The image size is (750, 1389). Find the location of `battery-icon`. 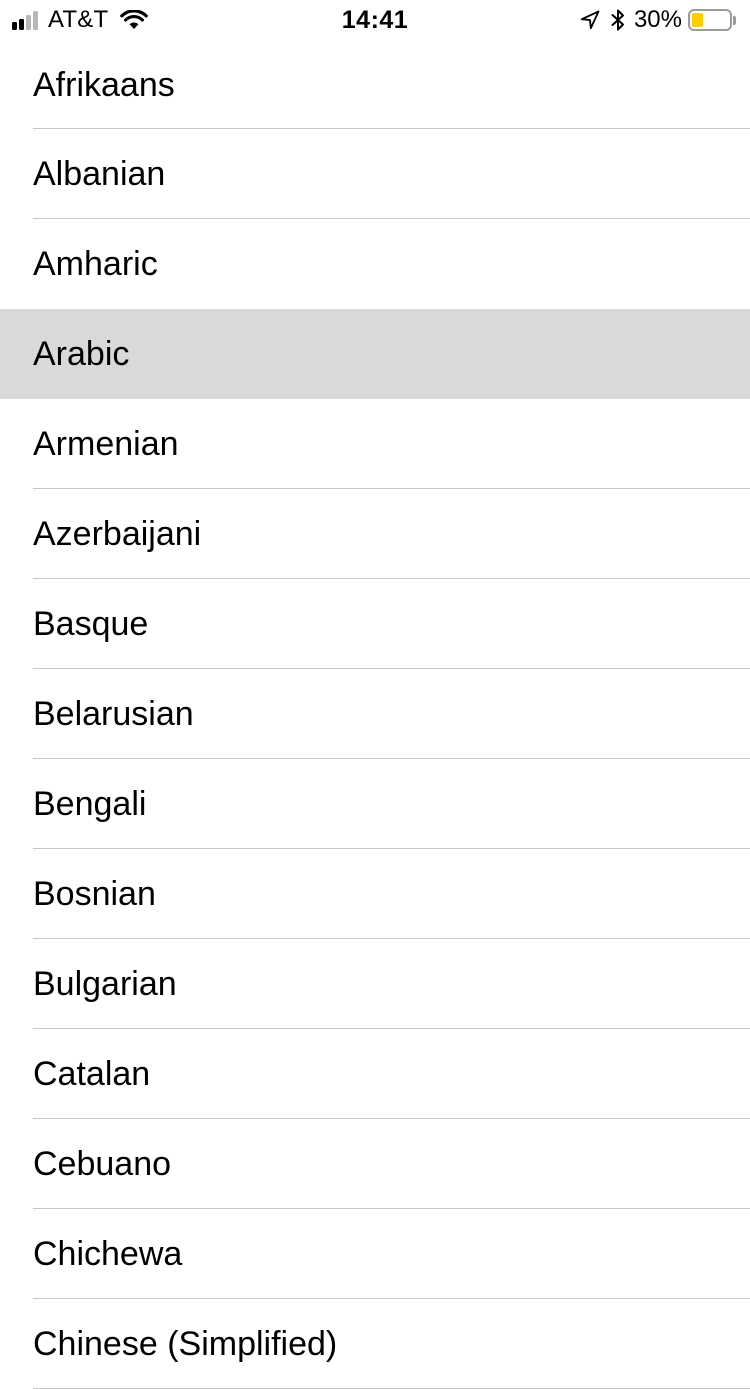

battery-icon is located at coordinates (710, 20).